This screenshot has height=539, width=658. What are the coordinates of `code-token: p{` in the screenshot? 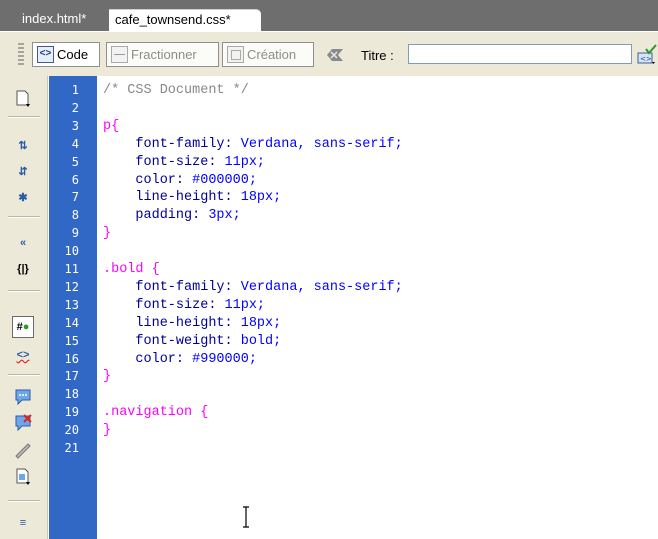 It's located at (111, 126).